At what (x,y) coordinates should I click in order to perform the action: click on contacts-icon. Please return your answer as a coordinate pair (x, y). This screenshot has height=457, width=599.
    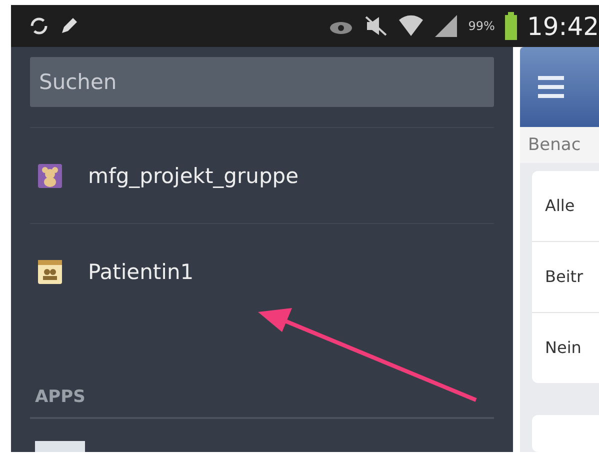
    Looking at the image, I should click on (50, 272).